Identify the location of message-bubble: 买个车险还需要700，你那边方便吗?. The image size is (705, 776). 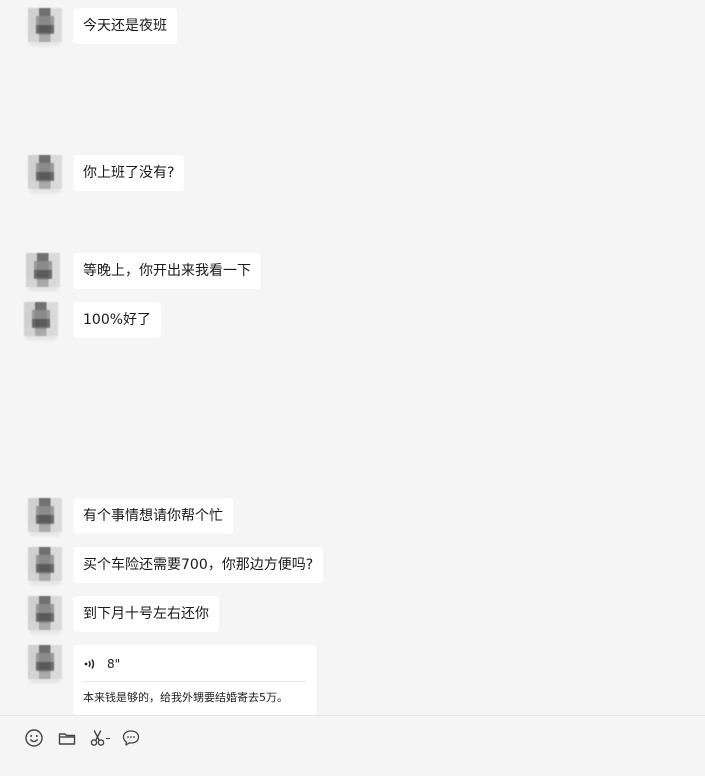
(198, 565).